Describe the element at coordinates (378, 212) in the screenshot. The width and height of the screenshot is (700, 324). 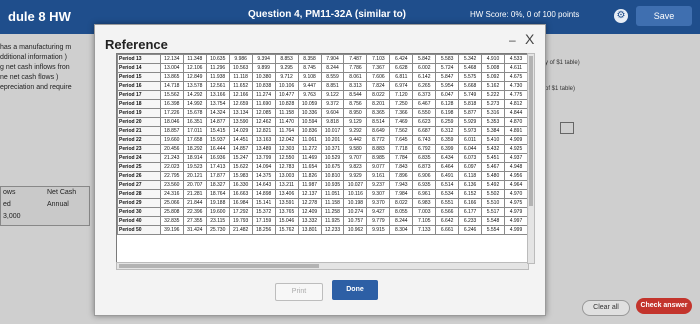
I see `table-cell: 9.427` at that location.